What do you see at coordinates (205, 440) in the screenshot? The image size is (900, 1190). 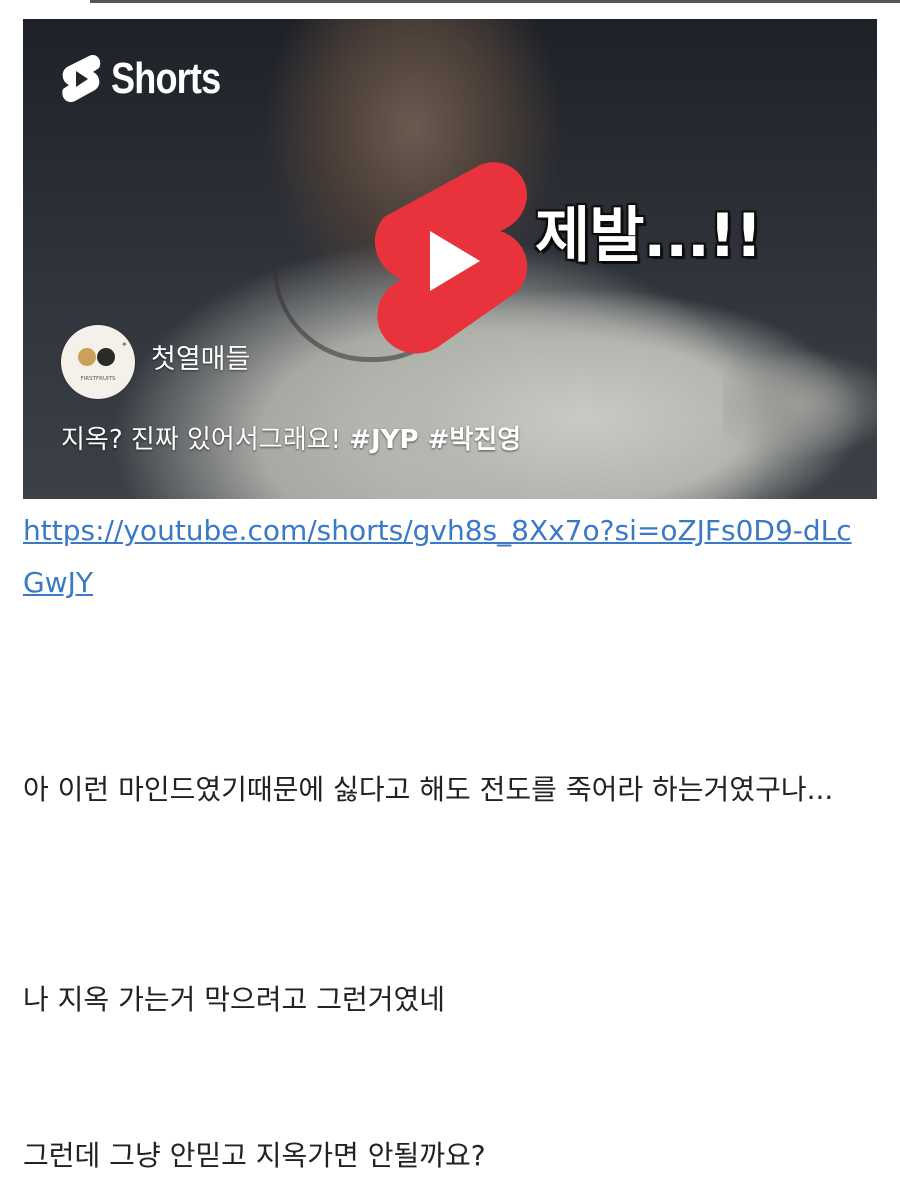 I see `video-title-text: 지옥? 진짜 있어서그래요!` at bounding box center [205, 440].